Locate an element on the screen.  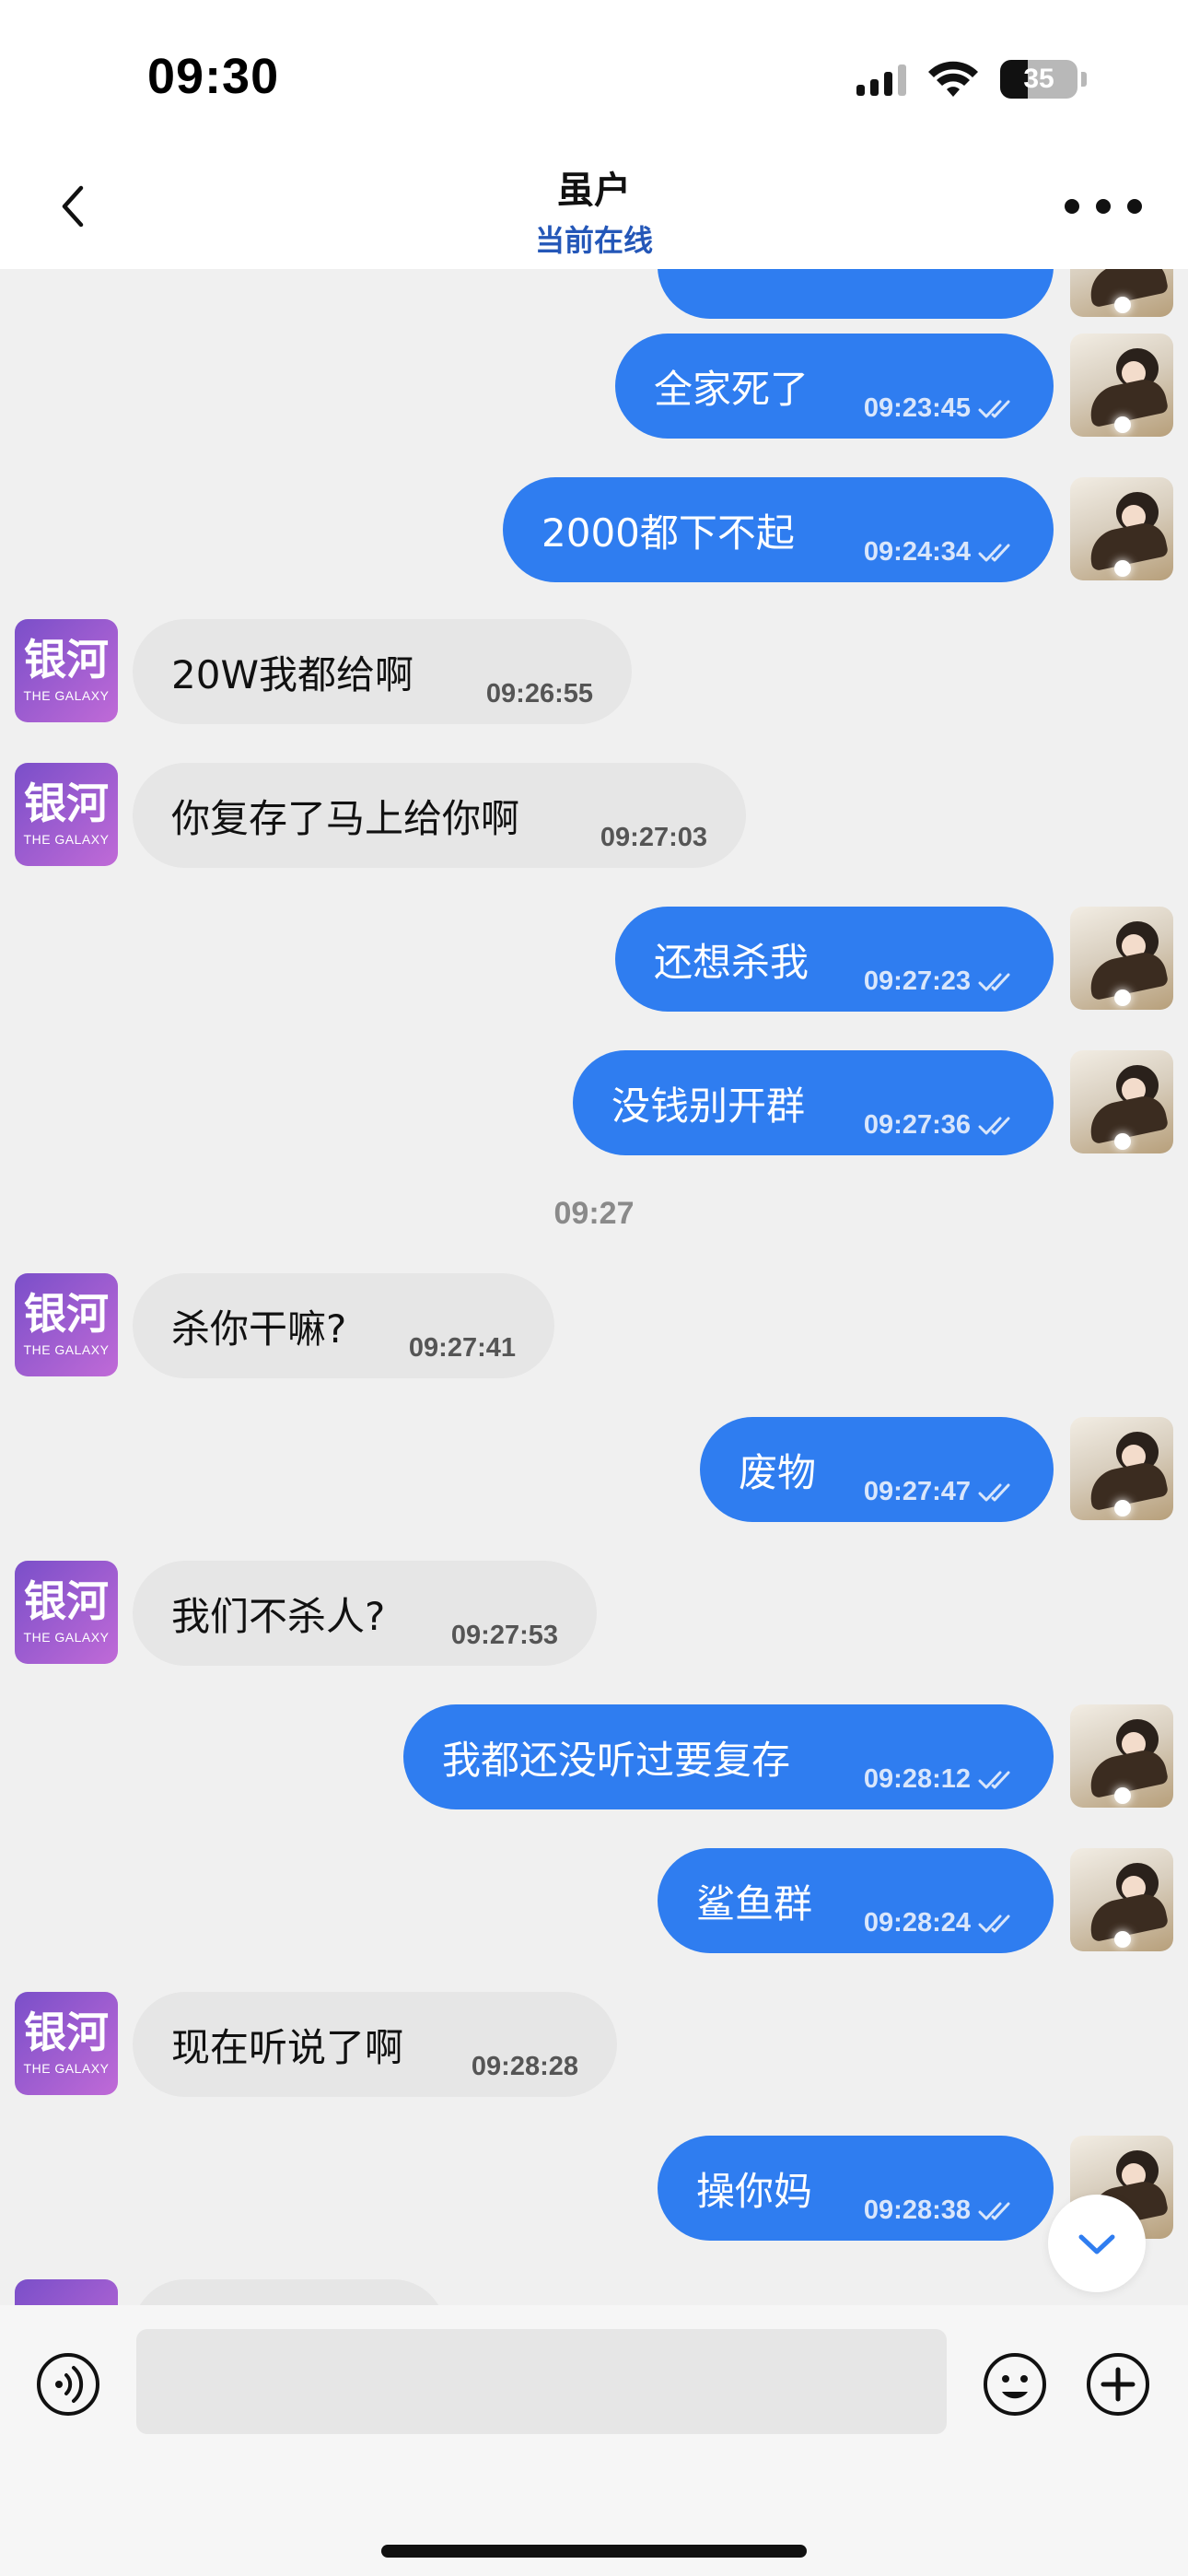
message-time: 09:27:36 is located at coordinates (917, 1125).